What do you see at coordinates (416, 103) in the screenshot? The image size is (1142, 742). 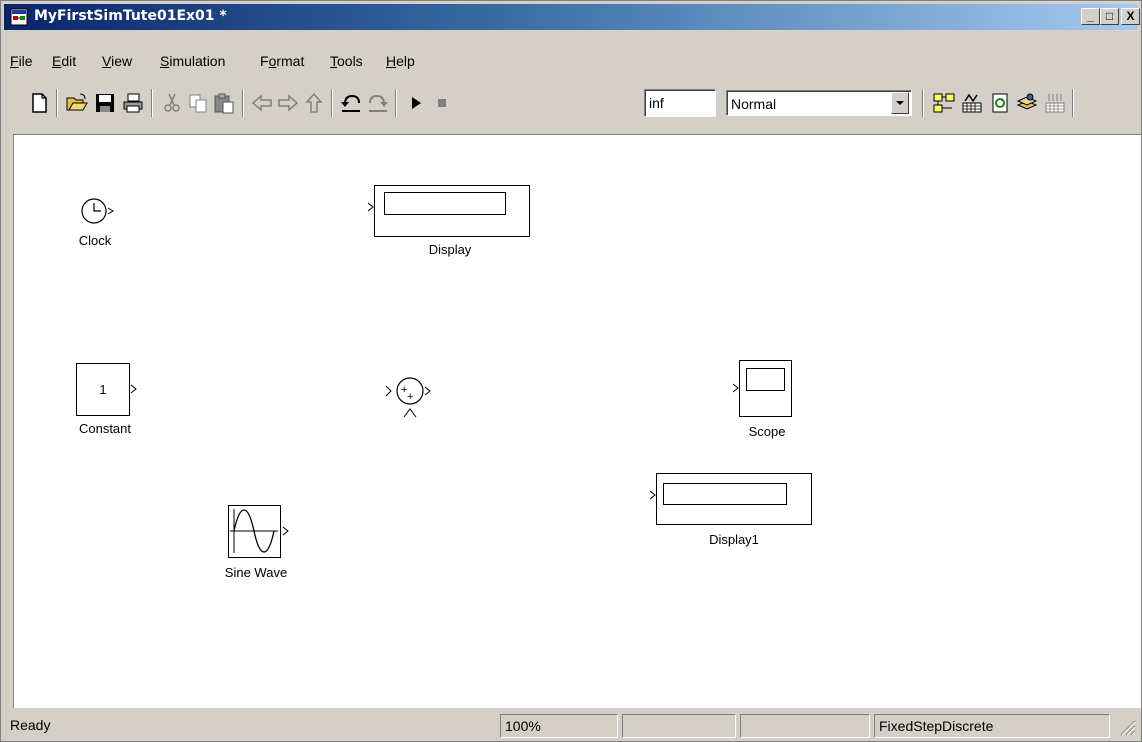 I see `start-icon` at bounding box center [416, 103].